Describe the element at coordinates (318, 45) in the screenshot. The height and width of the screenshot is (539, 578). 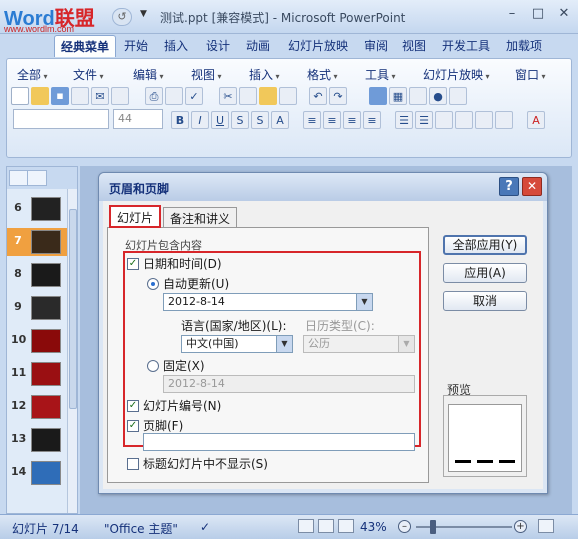
I see `tab-slideshow: 幻灯片放映` at that location.